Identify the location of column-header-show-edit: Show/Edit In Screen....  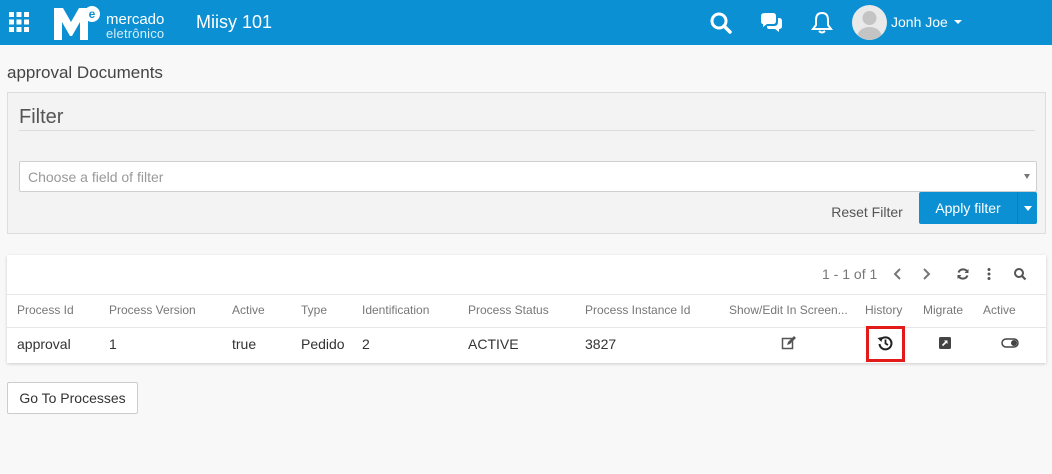
(788, 310).